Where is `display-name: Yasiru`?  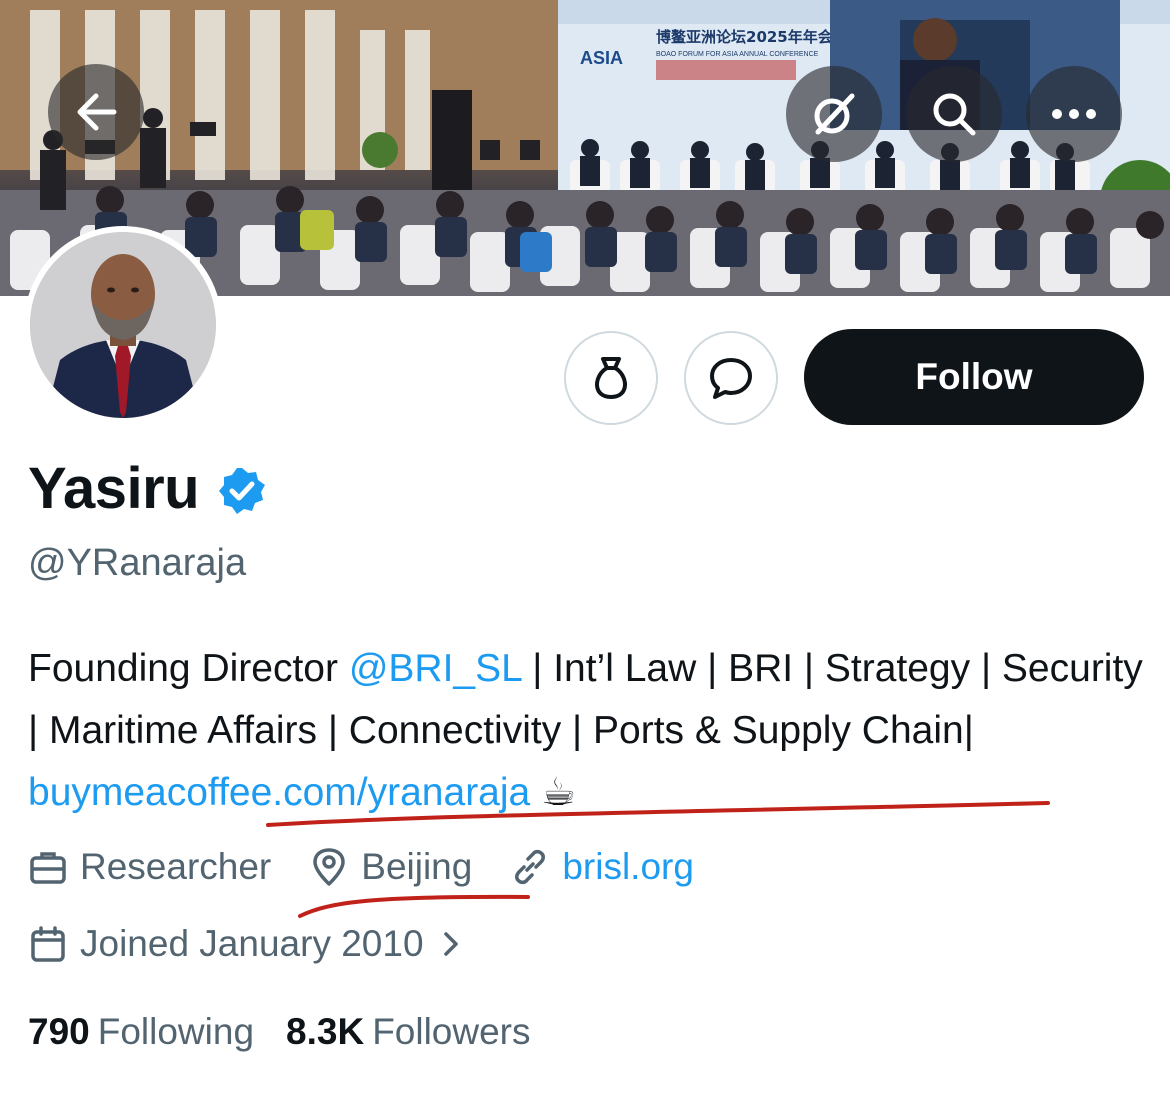 display-name: Yasiru is located at coordinates (114, 488).